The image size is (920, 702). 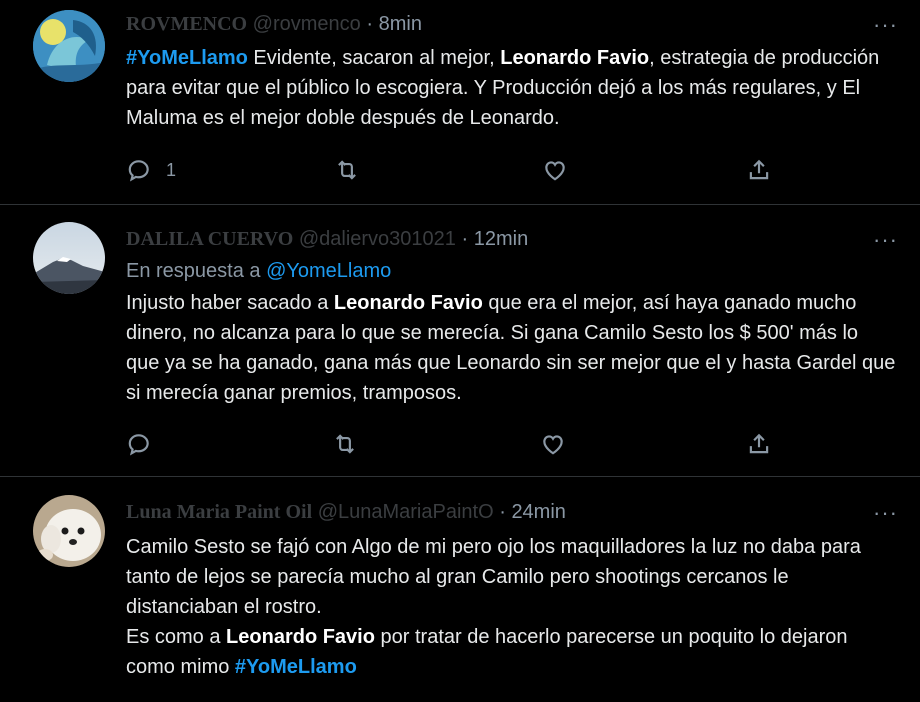 I want to click on tweet-text-part: Injusto haber sacado a, so click(x=230, y=303).